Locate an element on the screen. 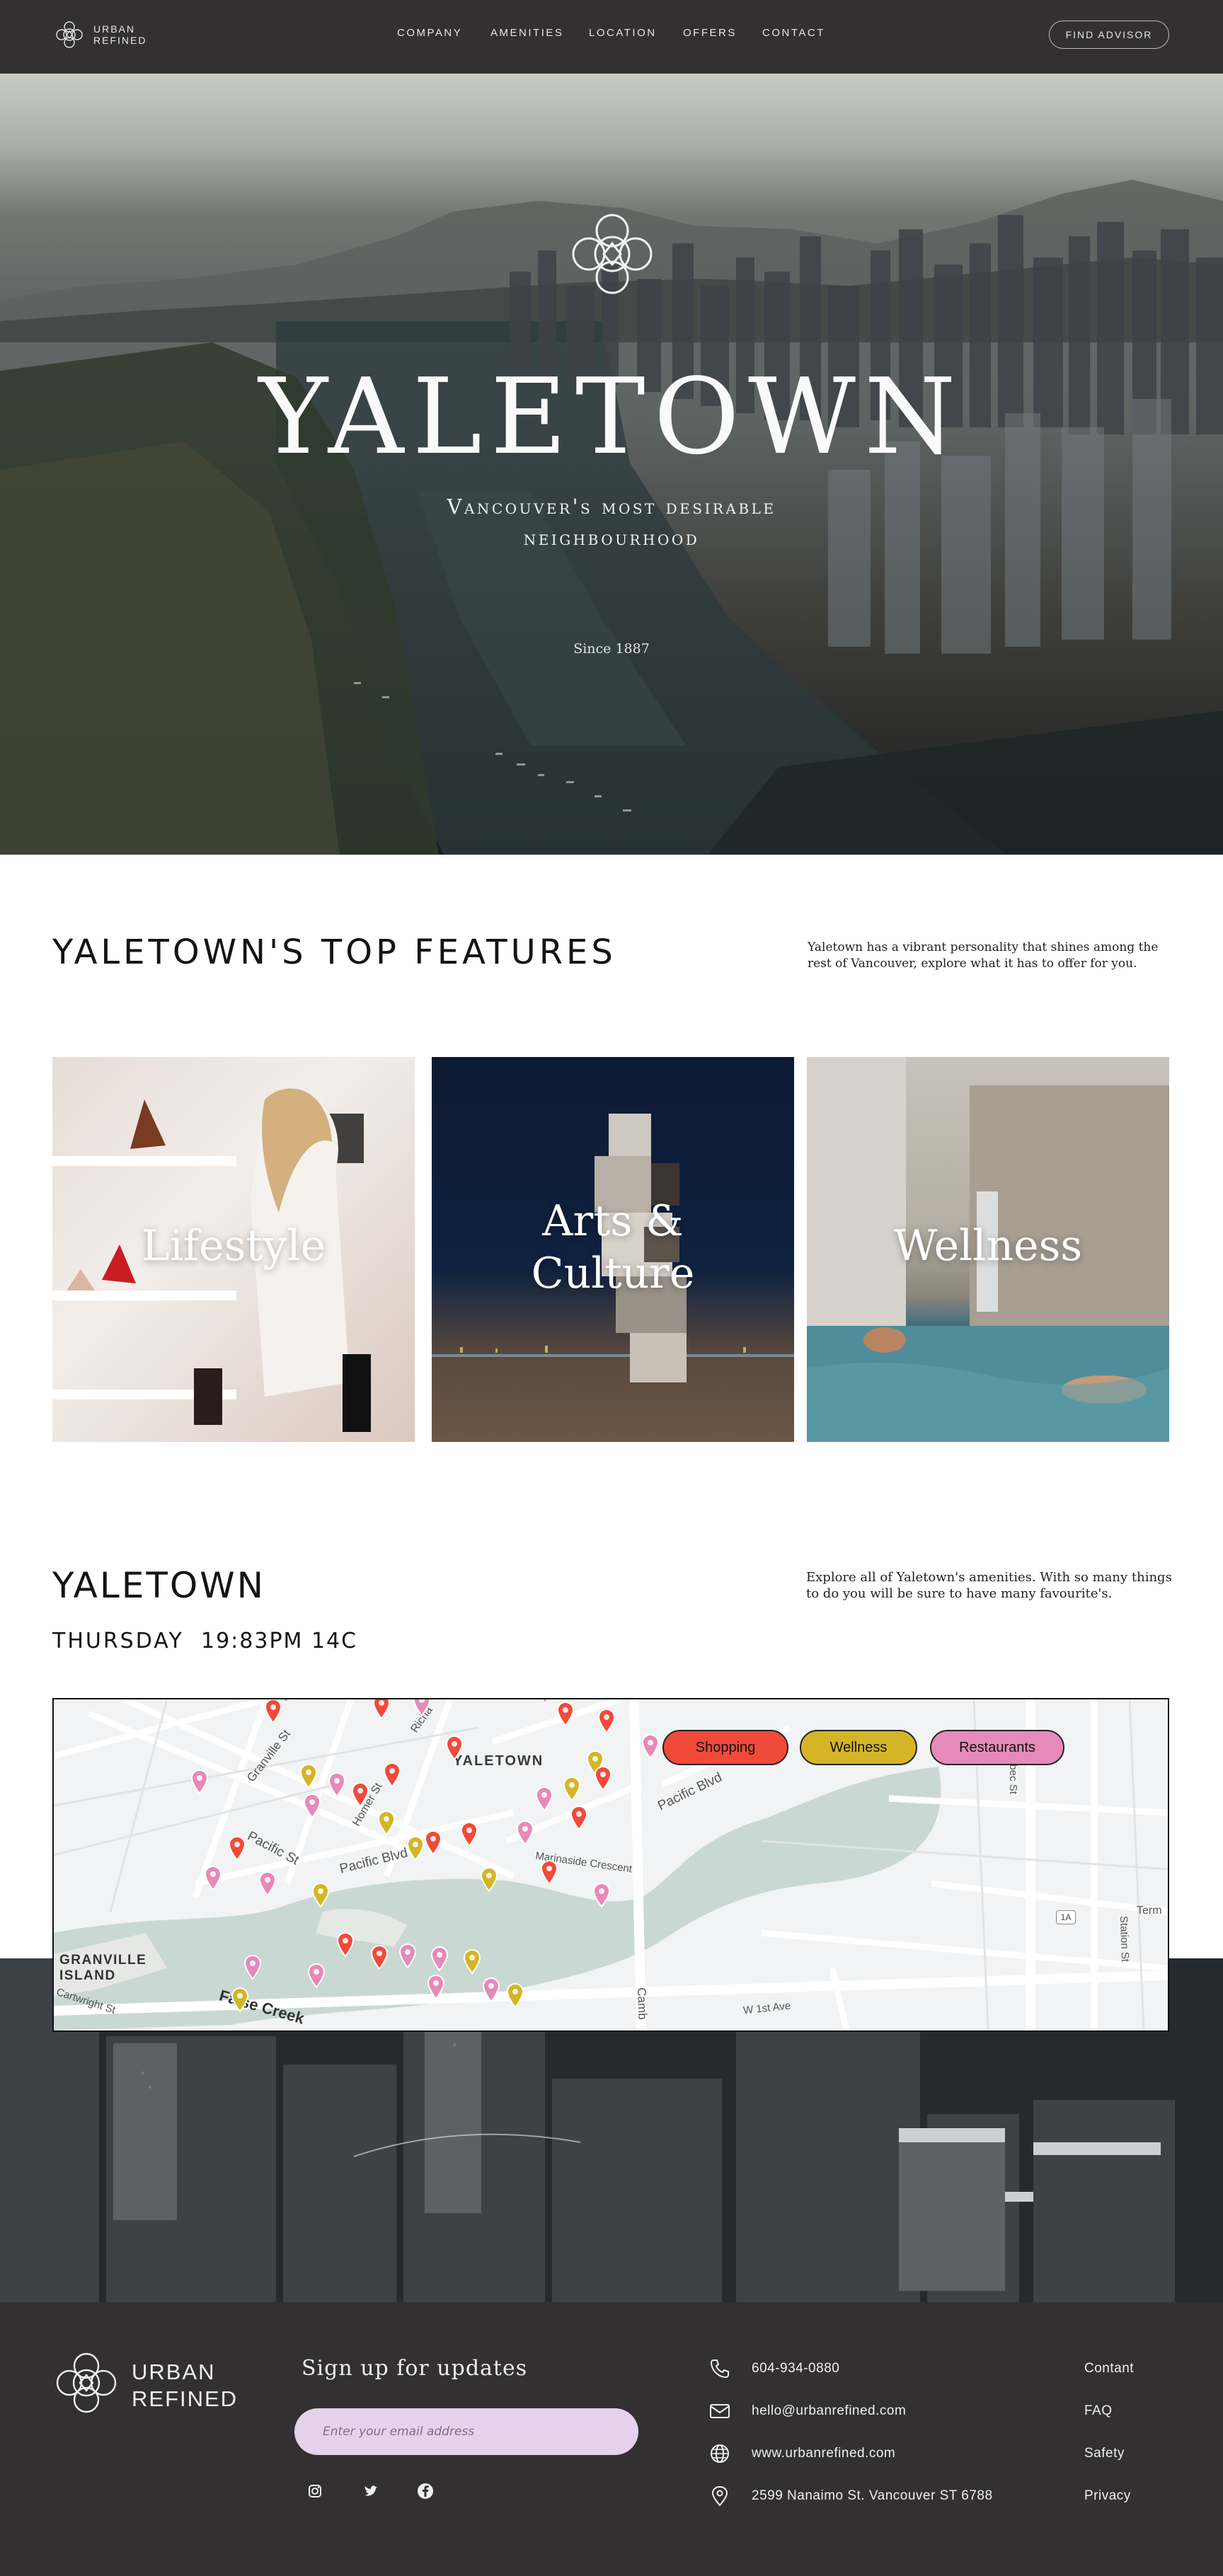 Image resolution: width=1223 pixels, height=2576 pixels. filter-restaurants-button: Restaurants is located at coordinates (997, 1747).